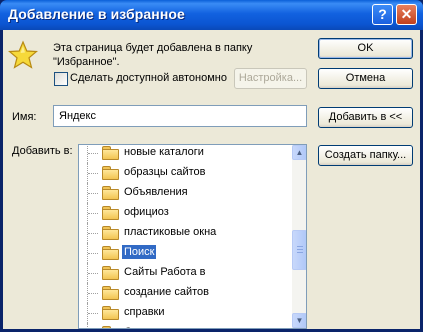  I want to click on info-line-1: Эта страница будет добавлена в папку, so click(153, 48).